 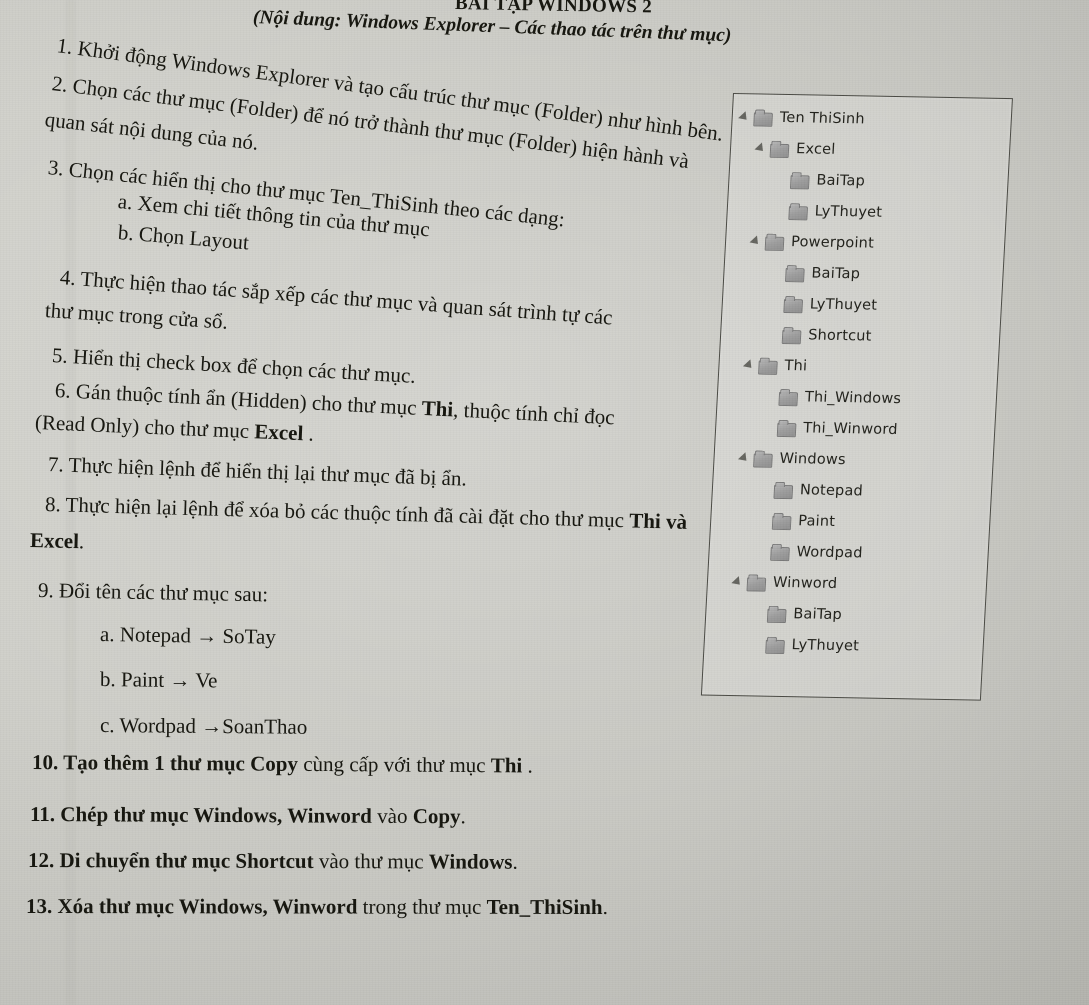 I want to click on tree-item-label: Wordpad, so click(x=830, y=552).